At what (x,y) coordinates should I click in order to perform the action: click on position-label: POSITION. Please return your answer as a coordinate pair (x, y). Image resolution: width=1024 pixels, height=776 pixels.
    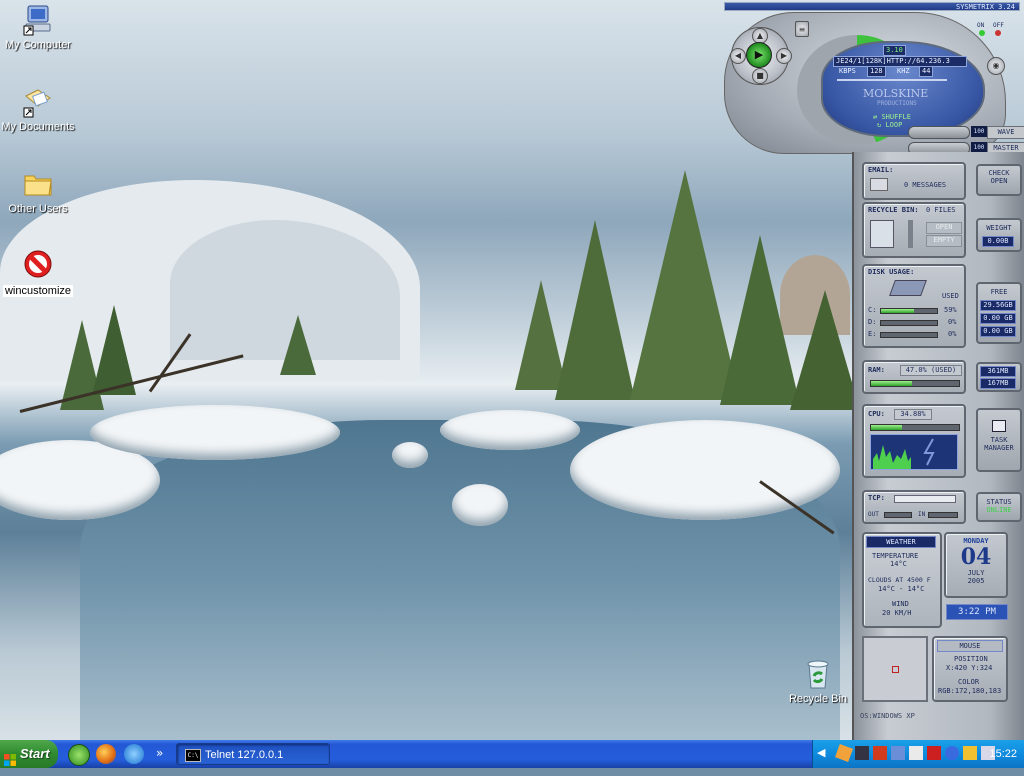
    Looking at the image, I should click on (971, 659).